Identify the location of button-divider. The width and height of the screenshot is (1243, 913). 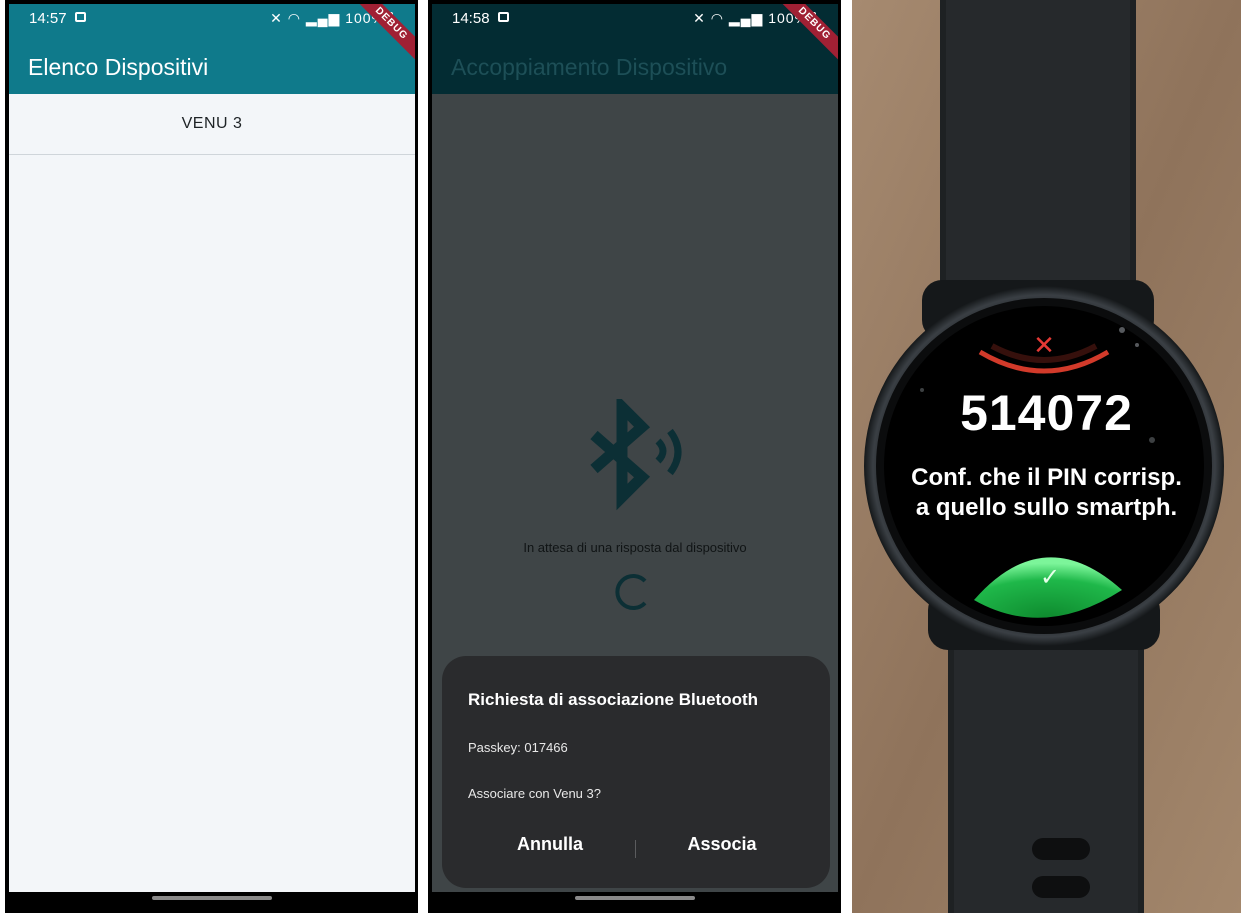
(635, 849).